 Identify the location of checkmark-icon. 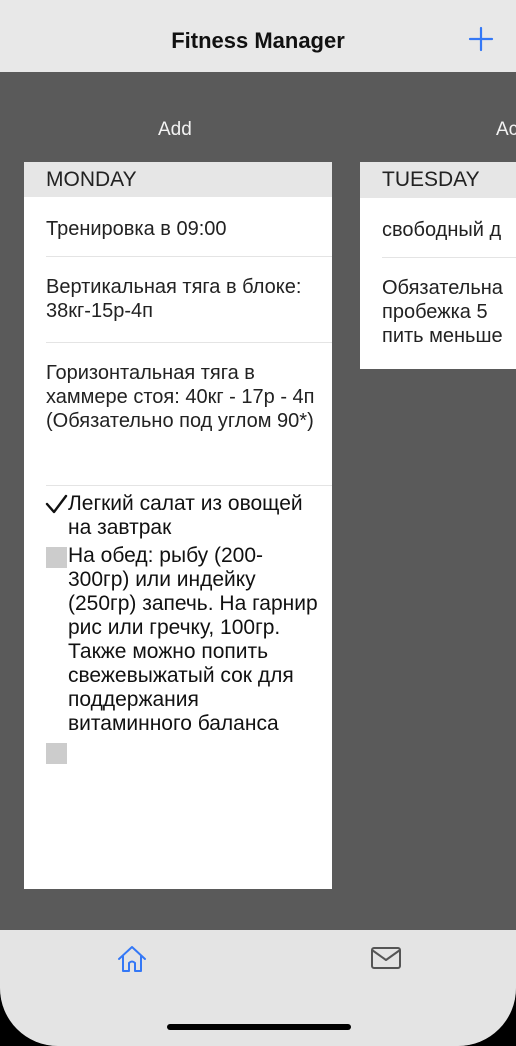
(56, 504).